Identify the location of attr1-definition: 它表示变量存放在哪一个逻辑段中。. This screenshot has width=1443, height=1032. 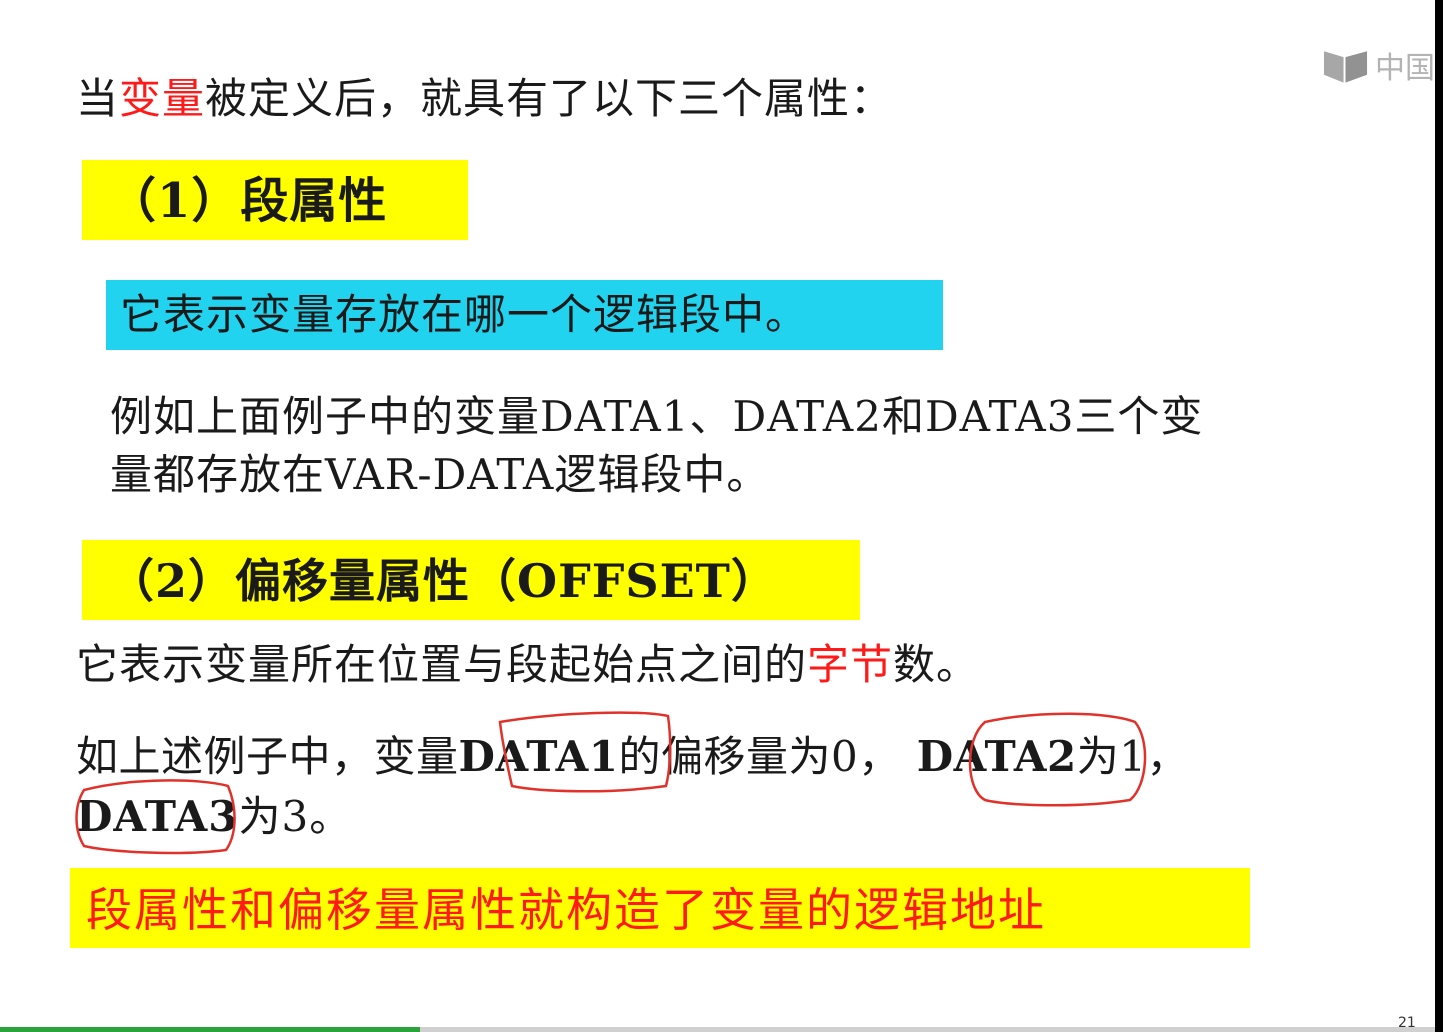
(464, 314).